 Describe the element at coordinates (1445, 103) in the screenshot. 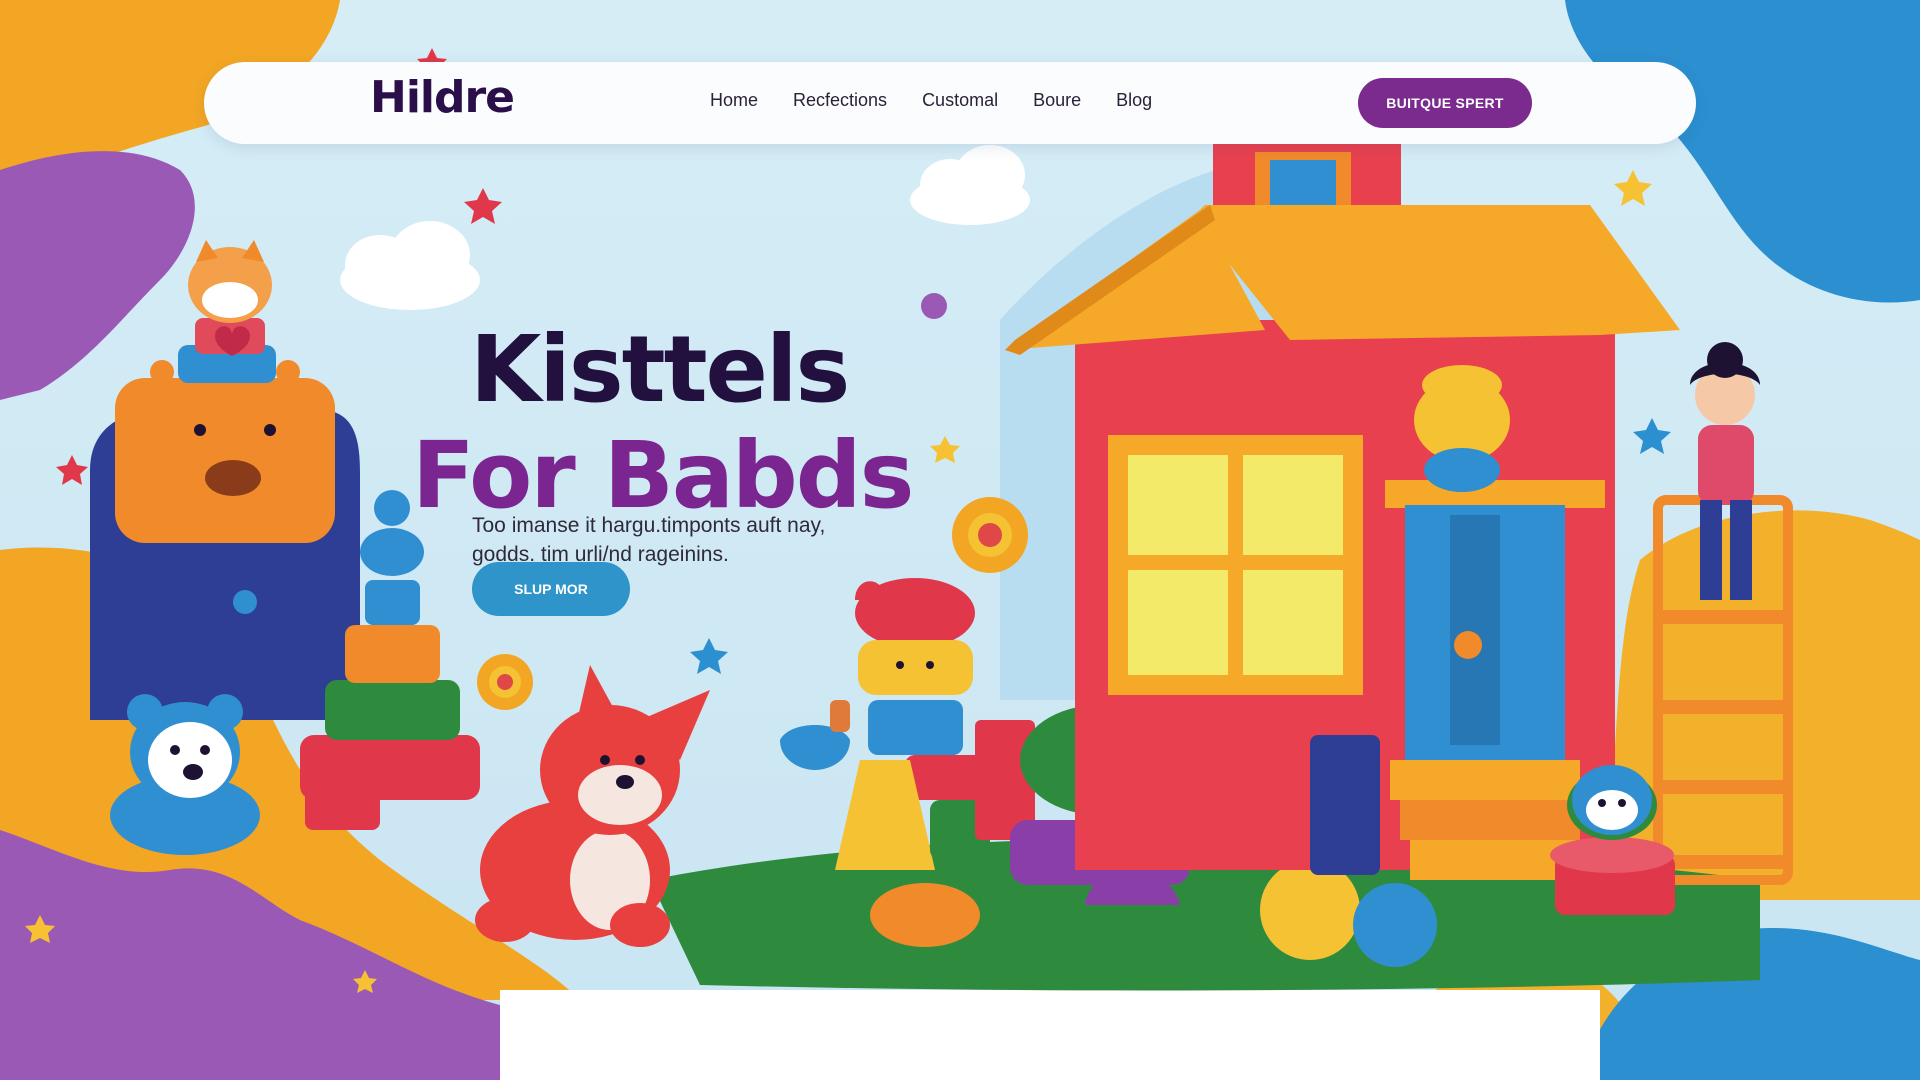

I see `nav-cta-button: BUITQUE SPERT` at that location.